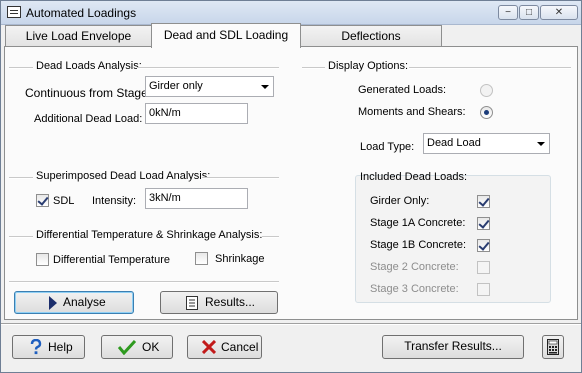 The width and height of the screenshot is (582, 373). I want to click on app-icon, so click(14, 12).